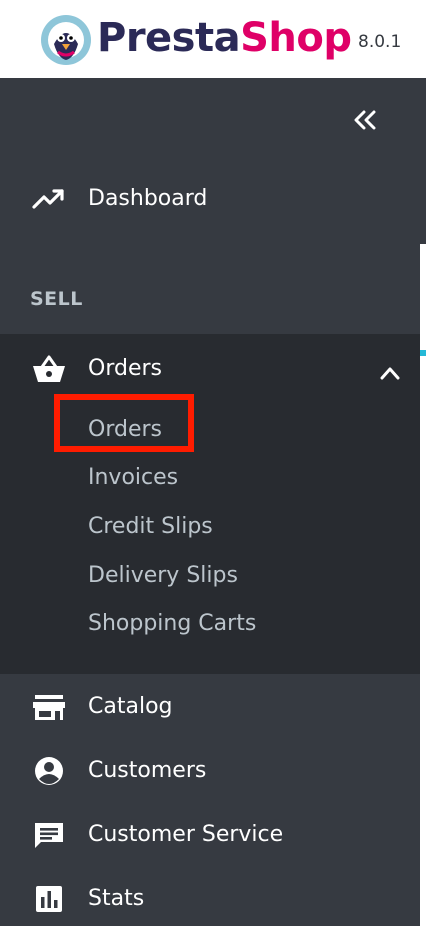  I want to click on submenu-item-invoices: Invoices, so click(133, 478).